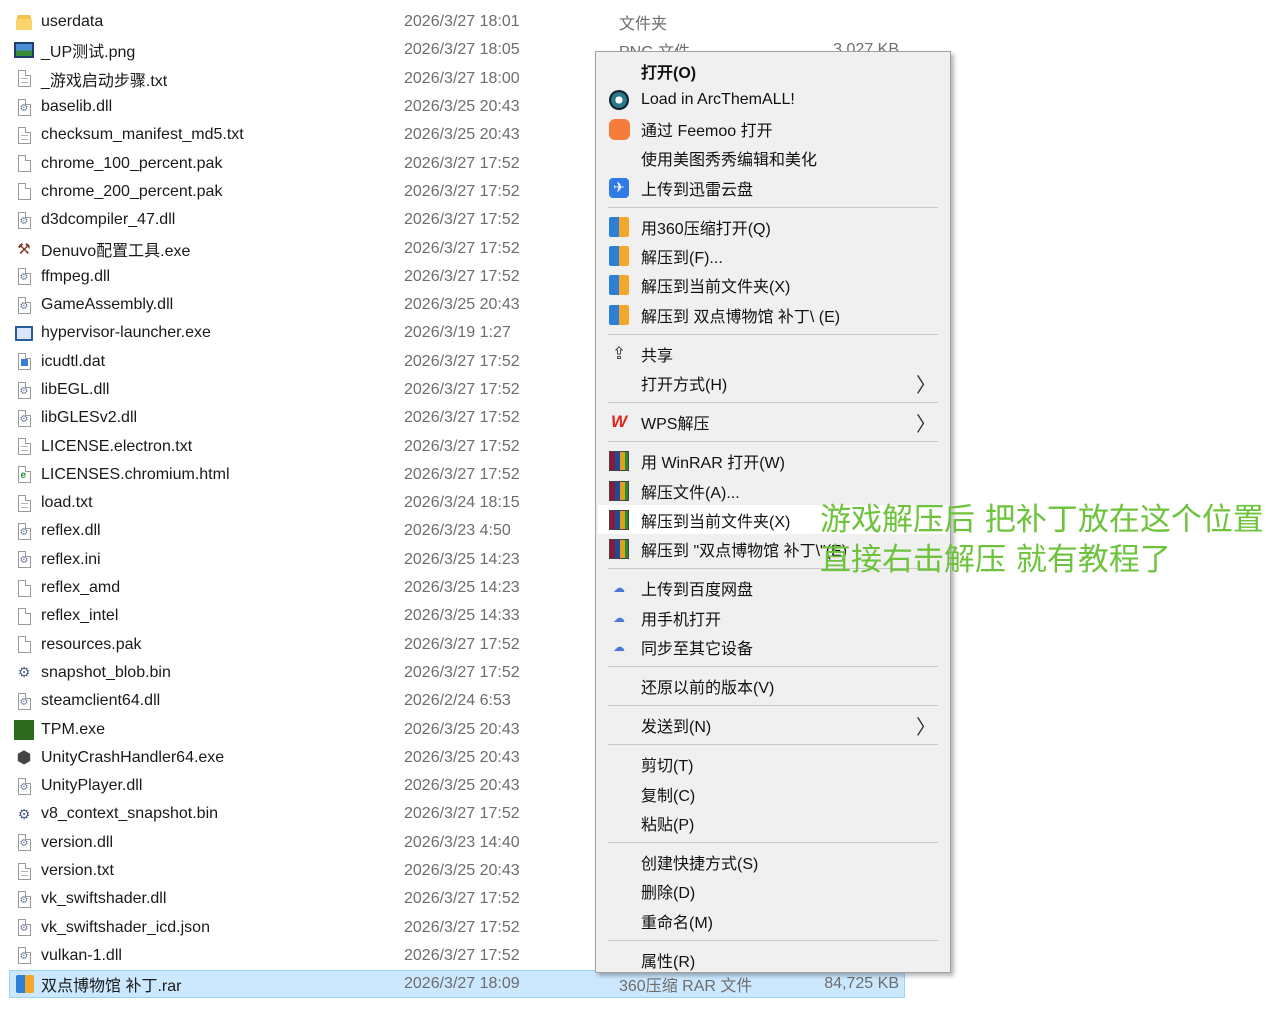  I want to click on file-name: reflex_amd, so click(81, 588).